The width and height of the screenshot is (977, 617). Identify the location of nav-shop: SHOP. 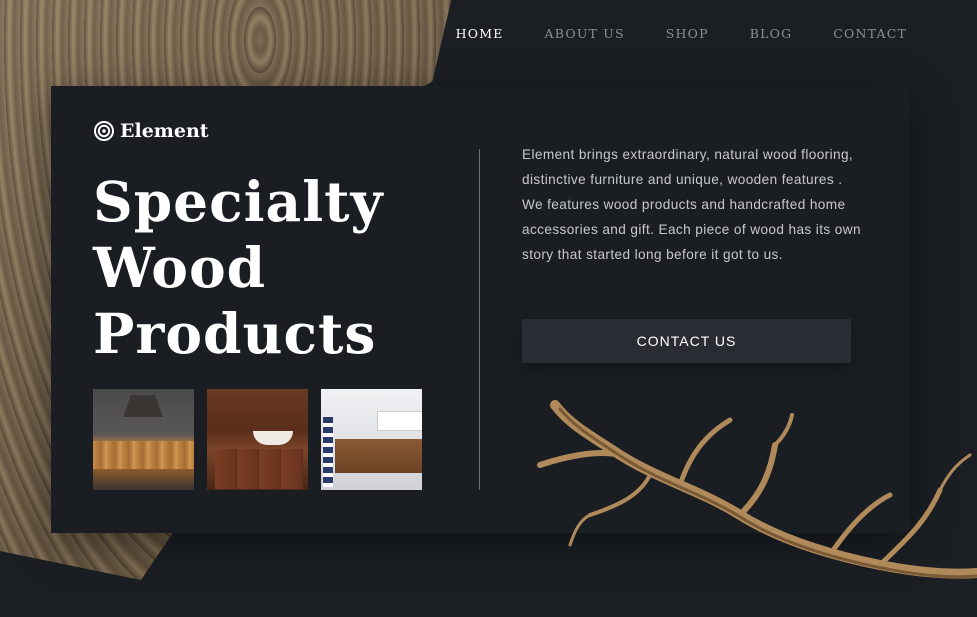
(687, 33).